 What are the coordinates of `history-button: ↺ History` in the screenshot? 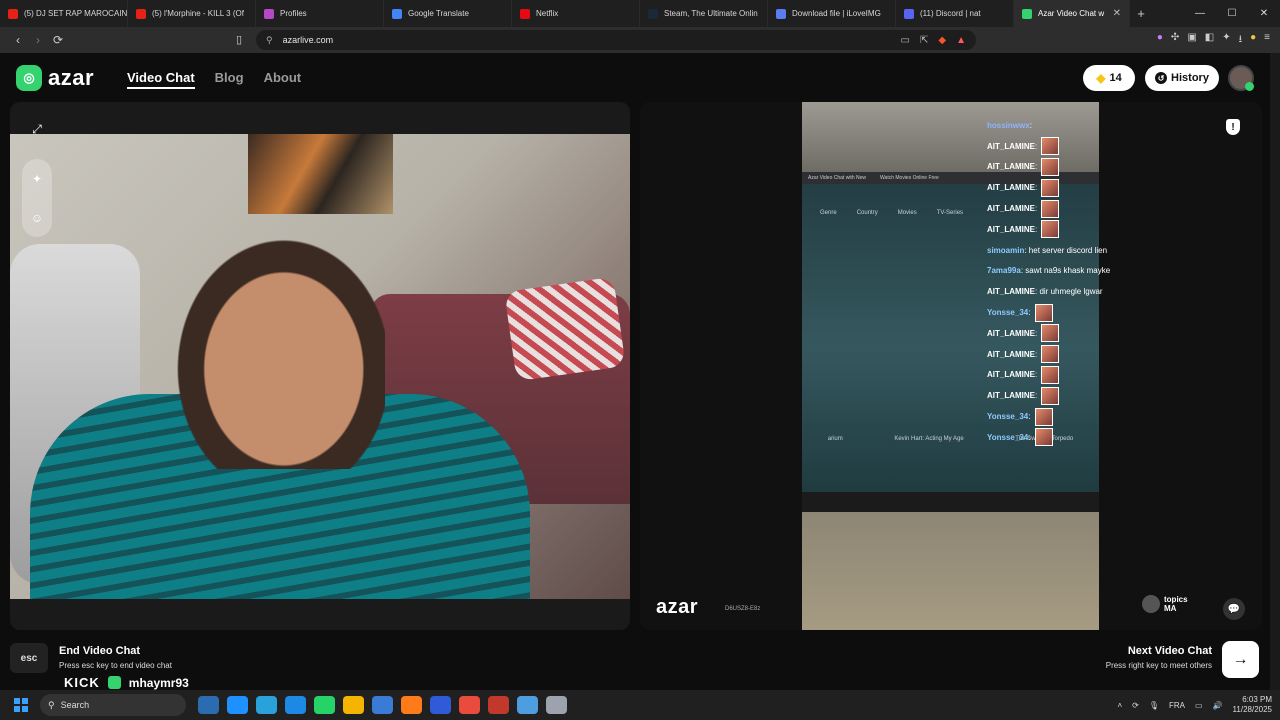 It's located at (1182, 78).